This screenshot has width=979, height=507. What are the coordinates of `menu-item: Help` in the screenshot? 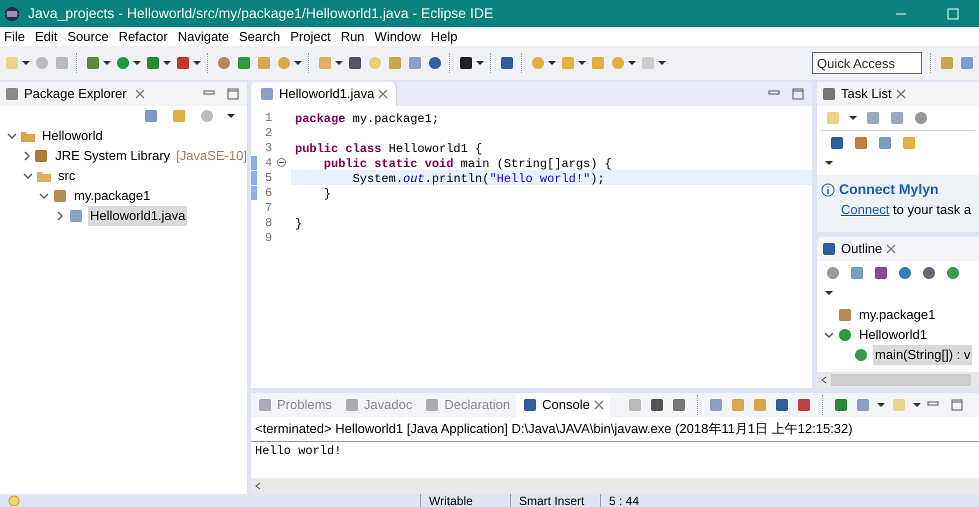 It's located at (444, 36).